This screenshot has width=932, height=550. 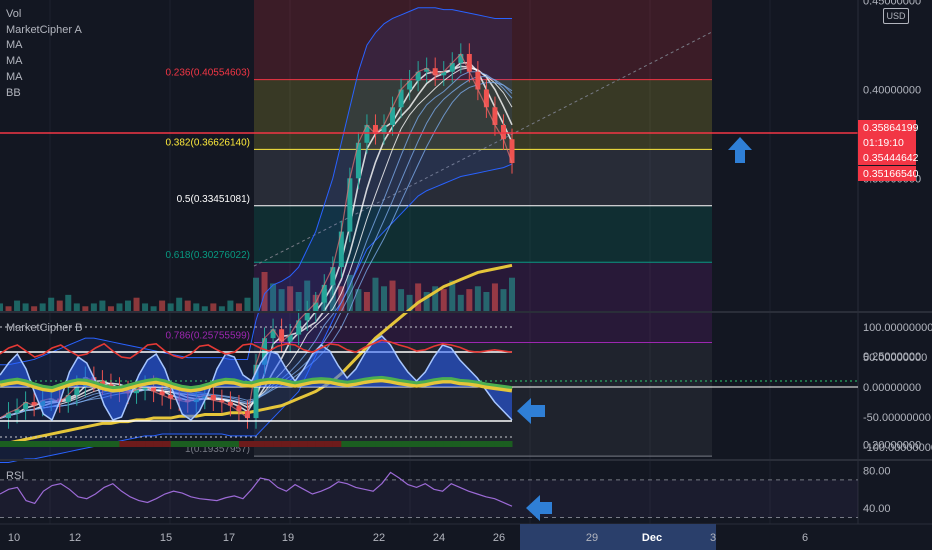 What do you see at coordinates (805, 538) in the screenshot?
I see `time-tick-label: 6` at bounding box center [805, 538].